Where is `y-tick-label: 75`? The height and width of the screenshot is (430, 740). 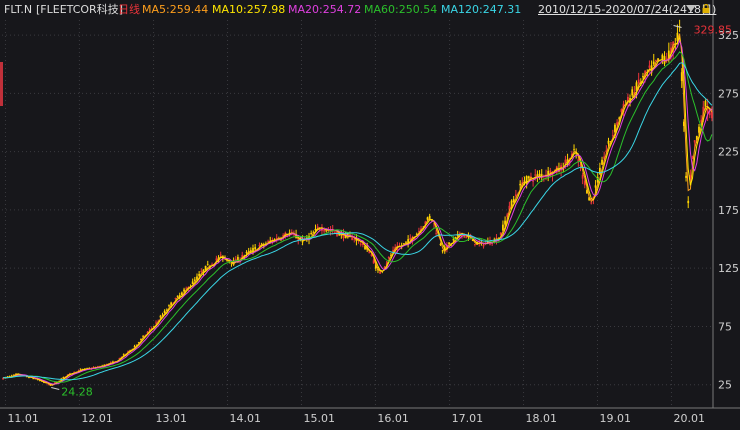
y-tick-label: 75 is located at coordinates (725, 326).